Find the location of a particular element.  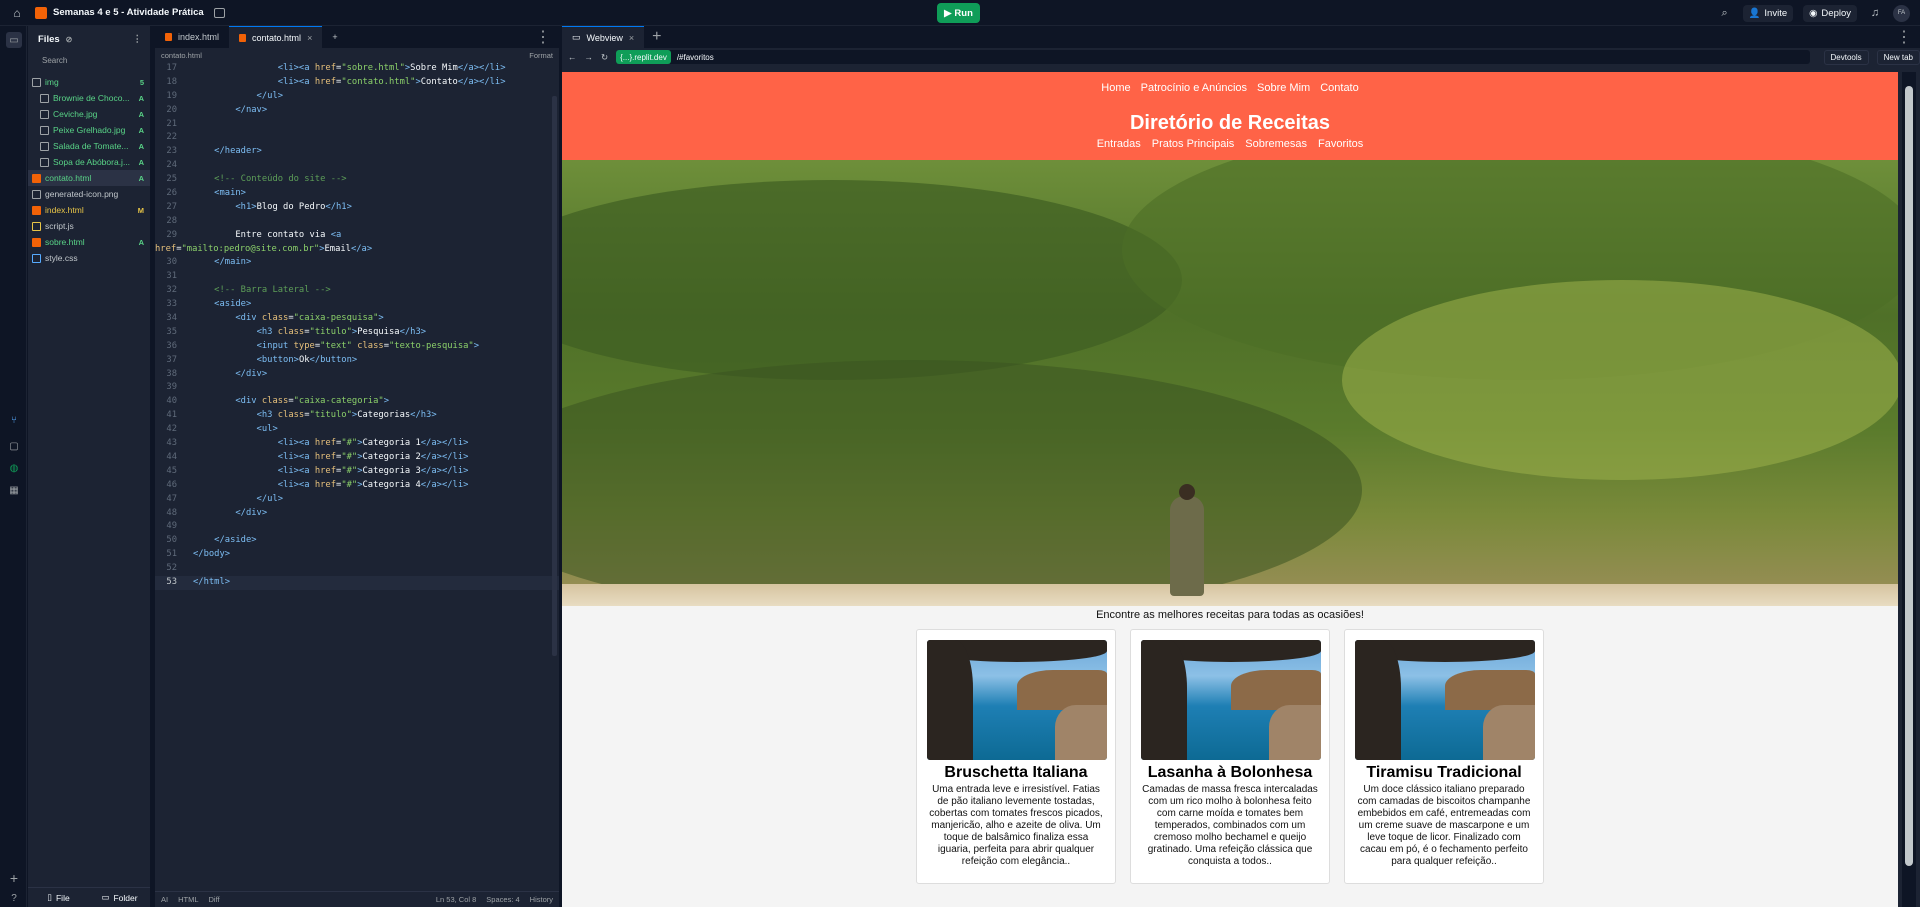

globe-icon: ◍ is located at coordinates (14, 468).